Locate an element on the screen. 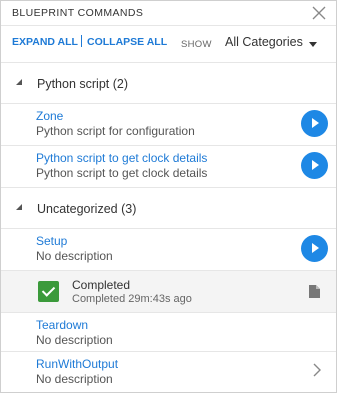  chevron-right-icon is located at coordinates (317, 370).